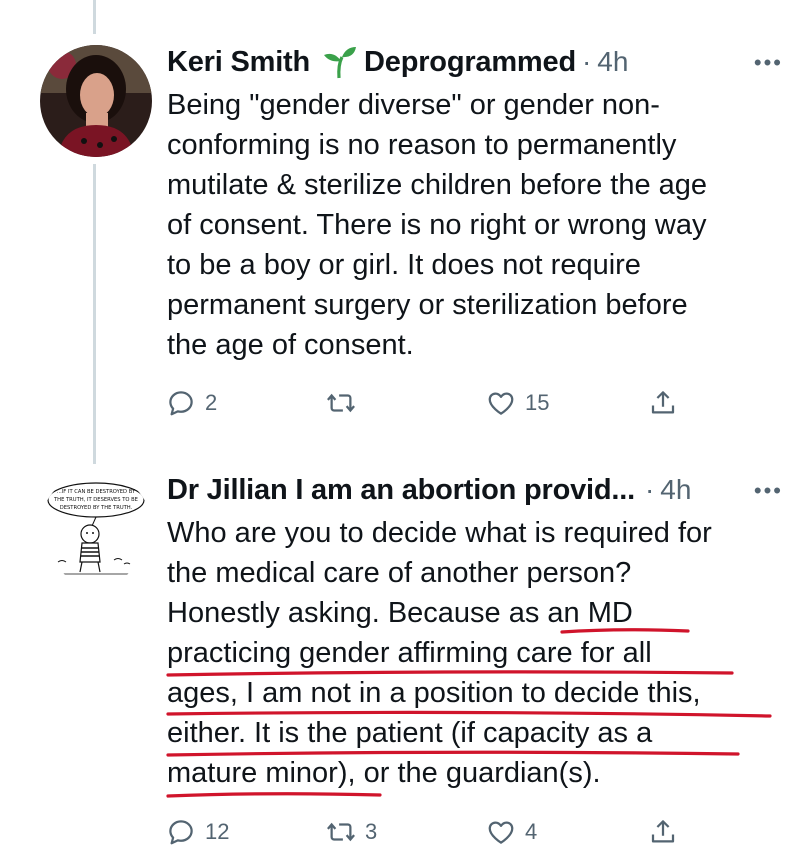 This screenshot has width=801, height=862. I want to click on retweet-button, so click(345, 403).